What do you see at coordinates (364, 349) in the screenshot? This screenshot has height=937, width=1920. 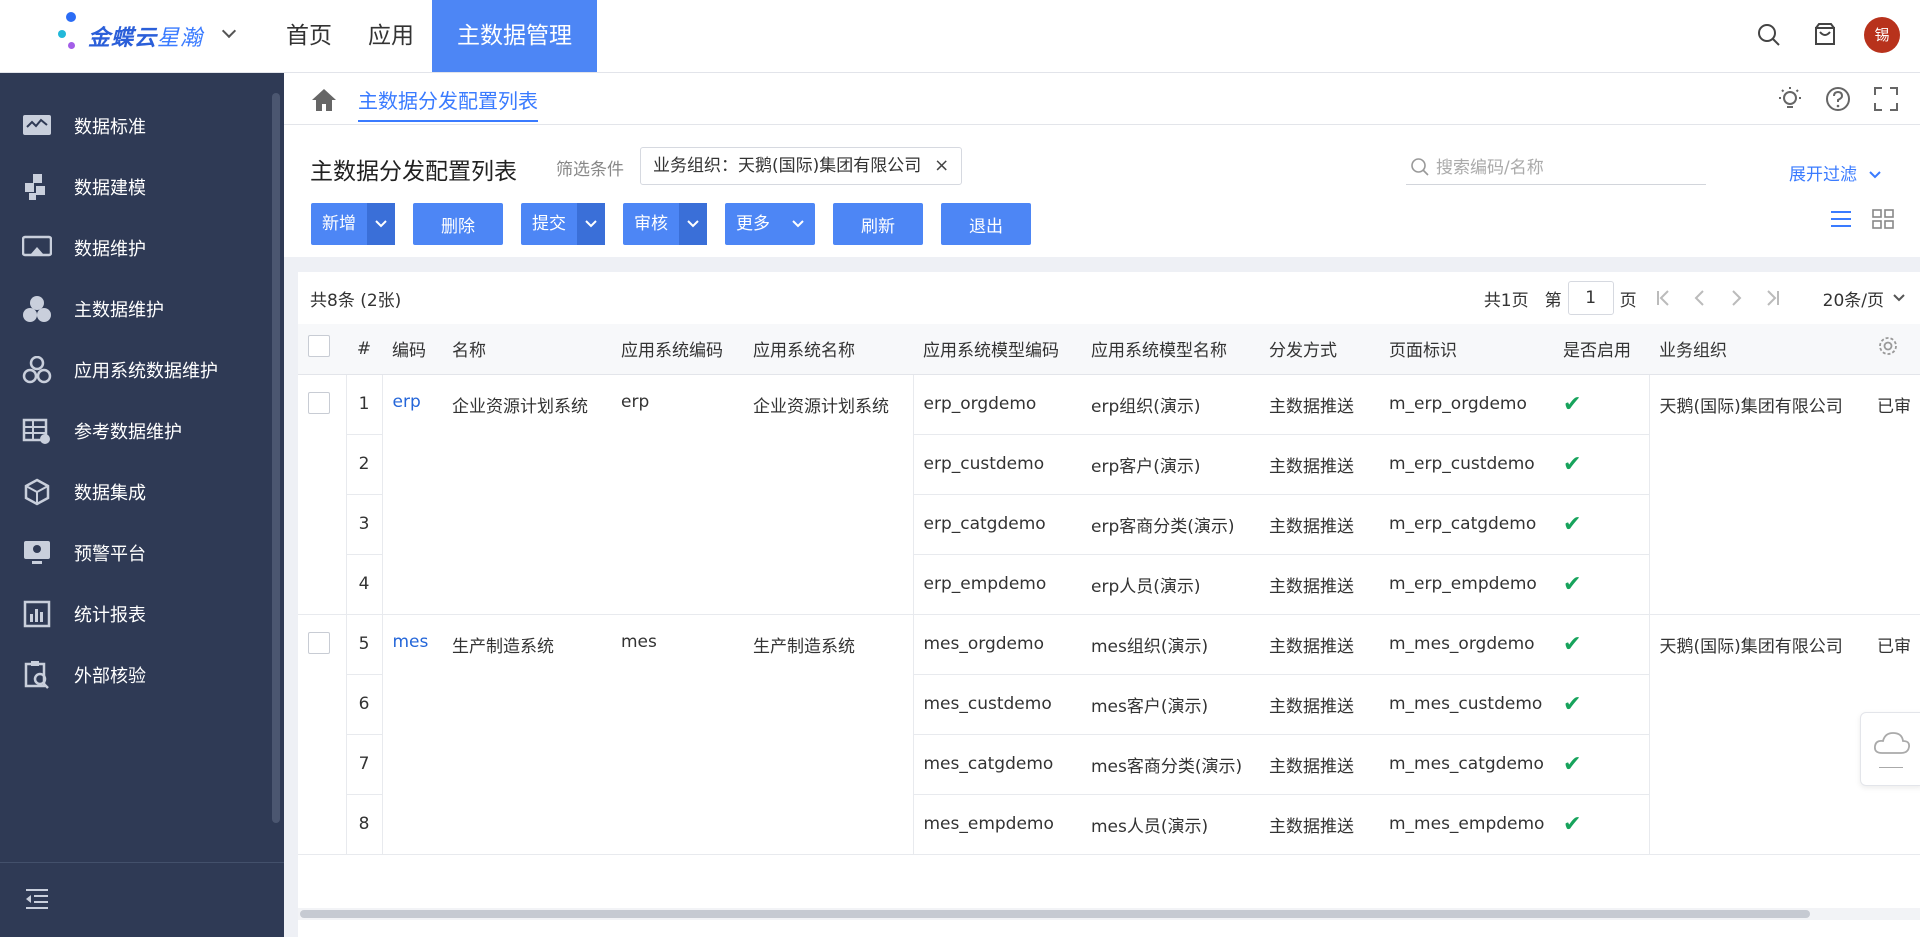 I see `column-header: #` at bounding box center [364, 349].